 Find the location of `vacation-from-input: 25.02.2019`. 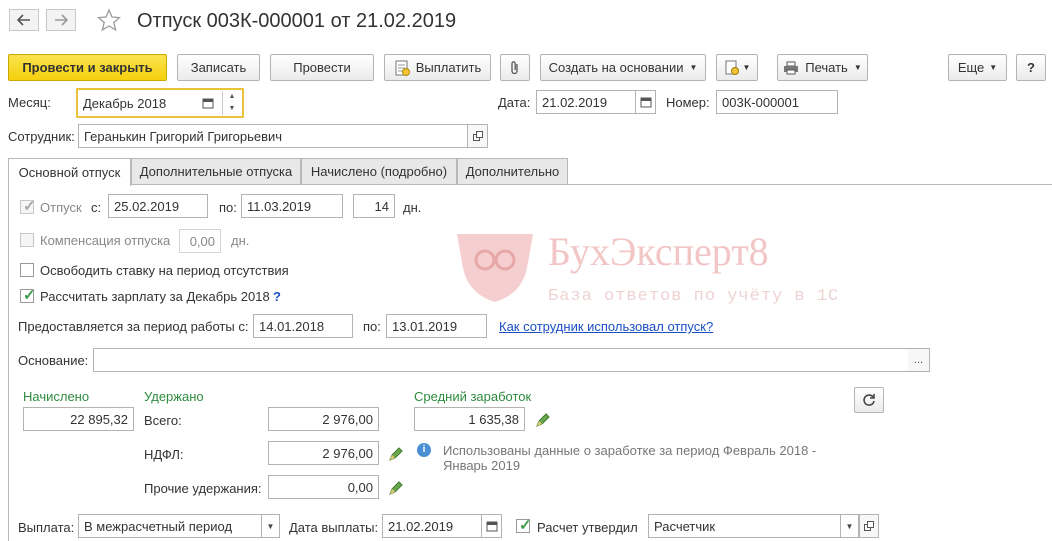

vacation-from-input: 25.02.2019 is located at coordinates (158, 206).